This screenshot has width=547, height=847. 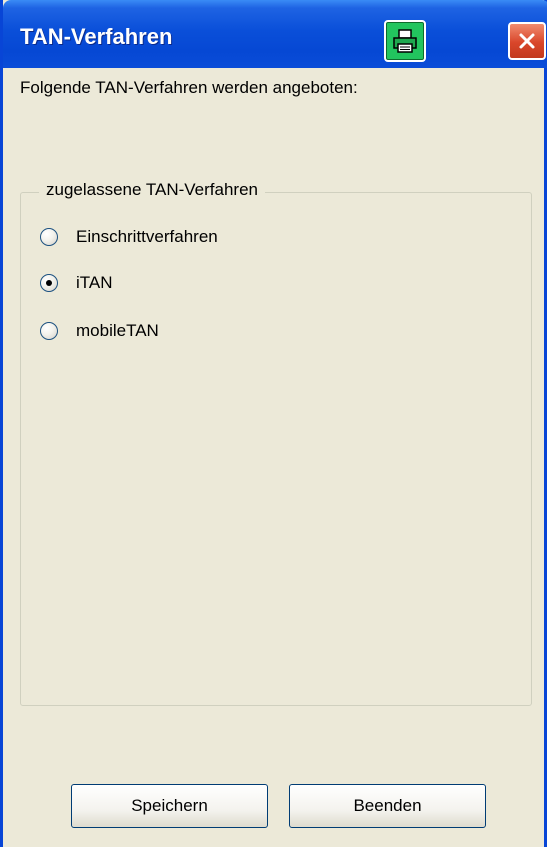 What do you see at coordinates (169, 806) in the screenshot?
I see `save-button: Speichern` at bounding box center [169, 806].